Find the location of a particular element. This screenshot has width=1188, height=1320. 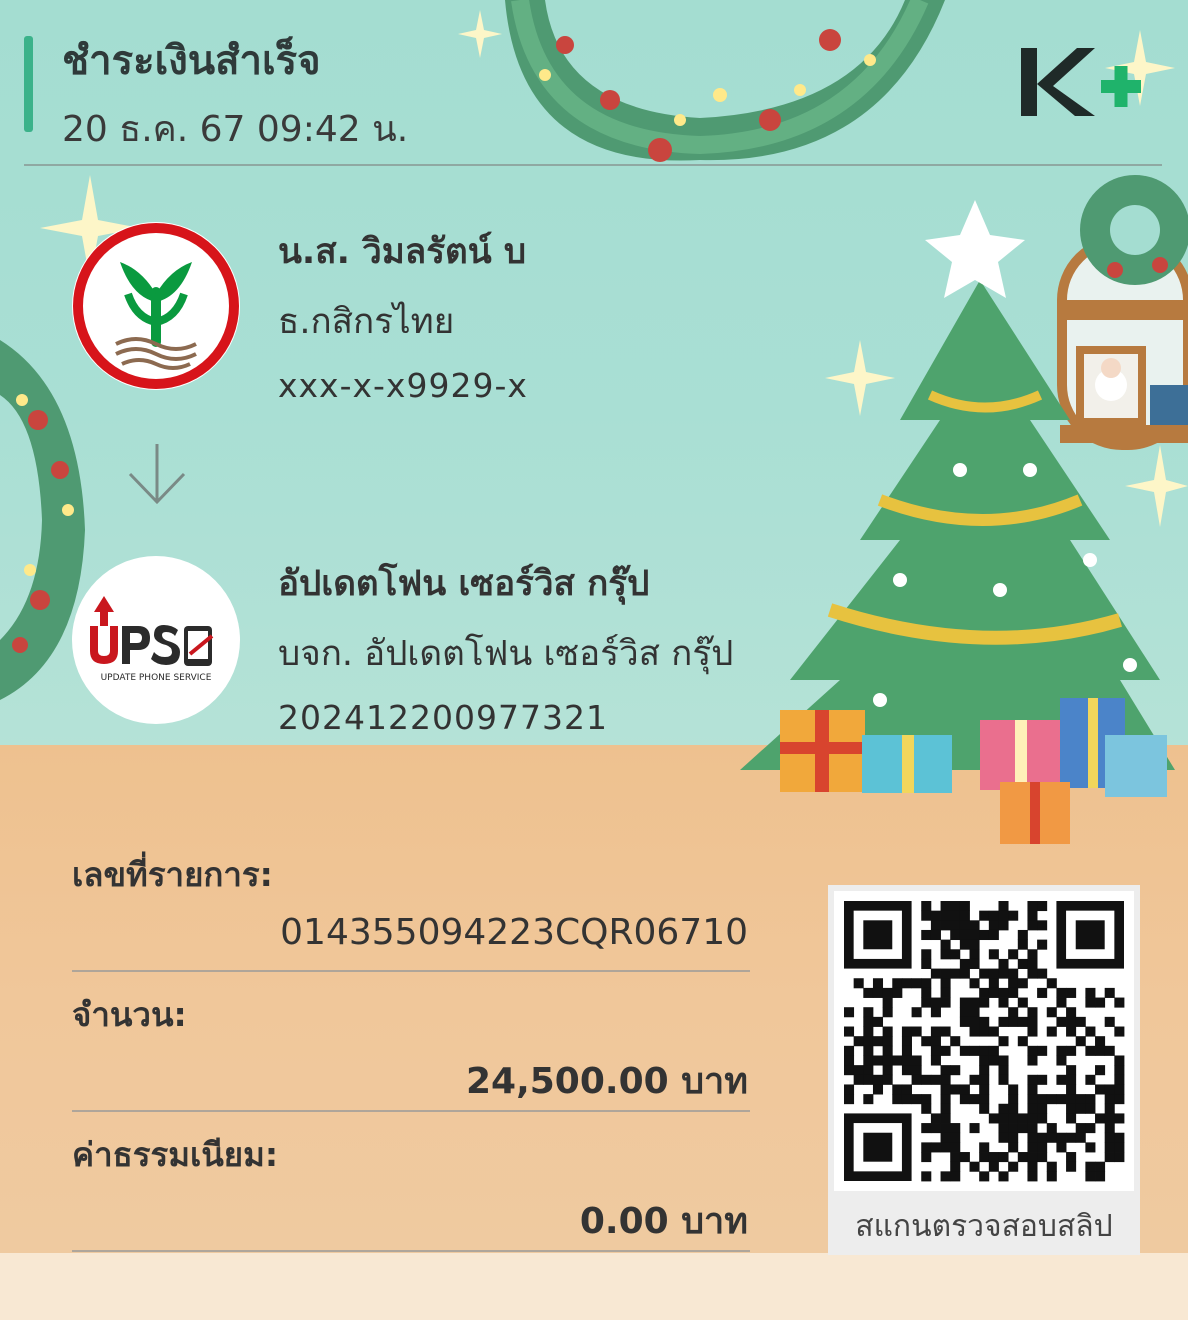

qr-code-icon is located at coordinates (984, 1041).